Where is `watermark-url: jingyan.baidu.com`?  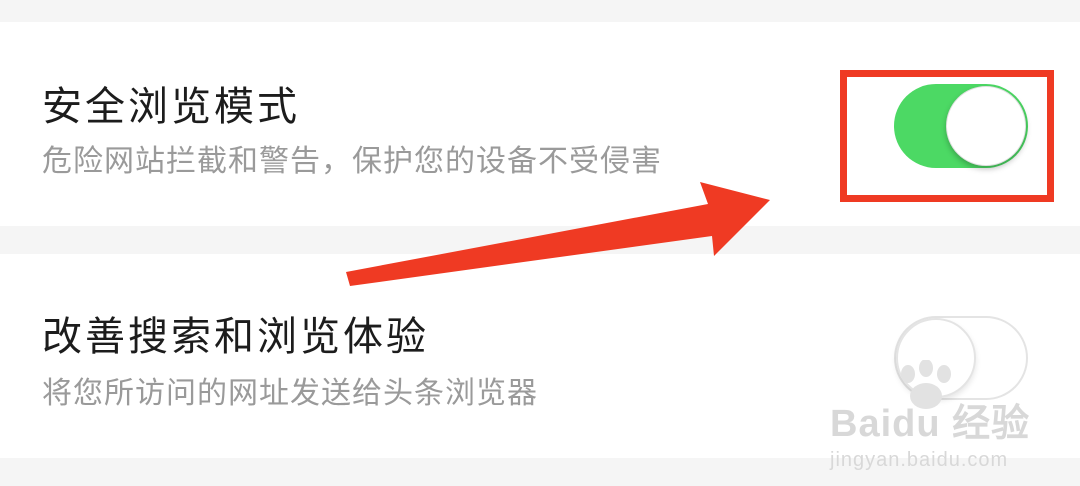 watermark-url: jingyan.baidu.com is located at coordinates (919, 460).